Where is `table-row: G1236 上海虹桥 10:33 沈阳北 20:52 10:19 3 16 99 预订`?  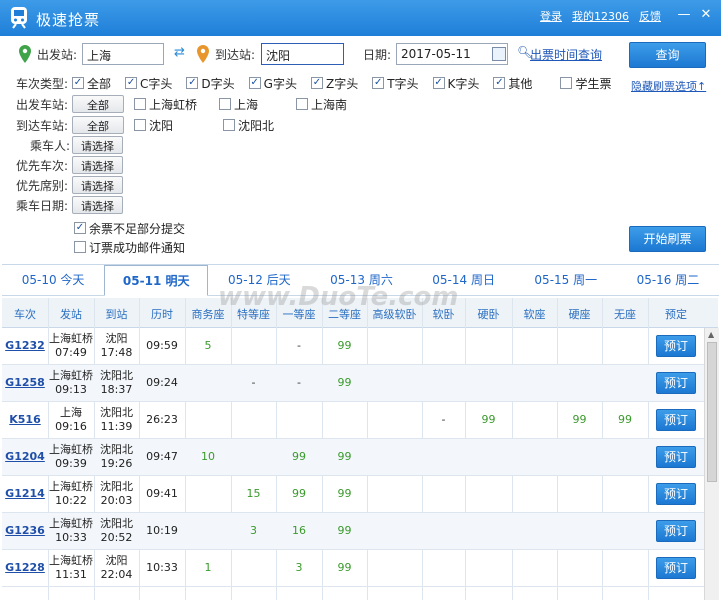
table-row: G1236 上海虹桥 10:33 沈阳北 20:52 10:19 3 16 99 预订 is located at coordinates (353, 531).